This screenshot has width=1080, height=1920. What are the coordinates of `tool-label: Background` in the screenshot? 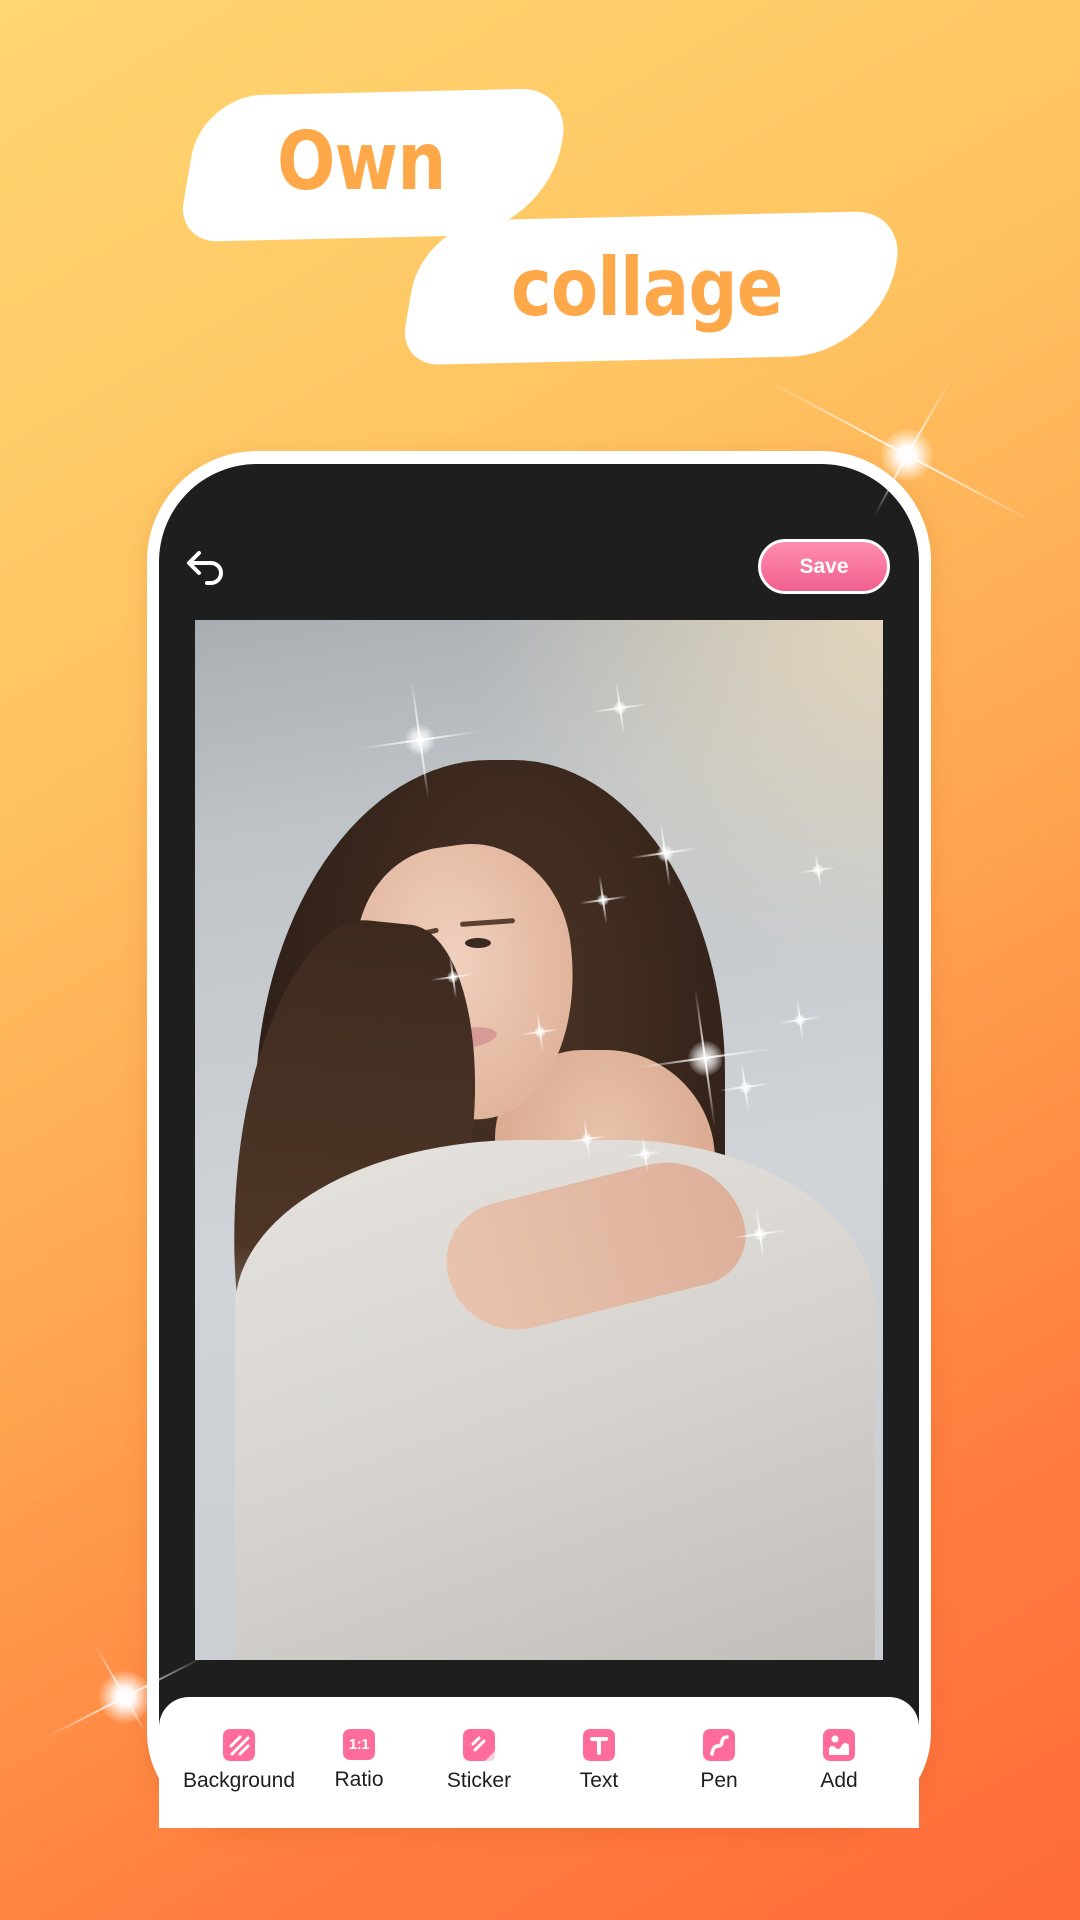 It's located at (239, 1780).